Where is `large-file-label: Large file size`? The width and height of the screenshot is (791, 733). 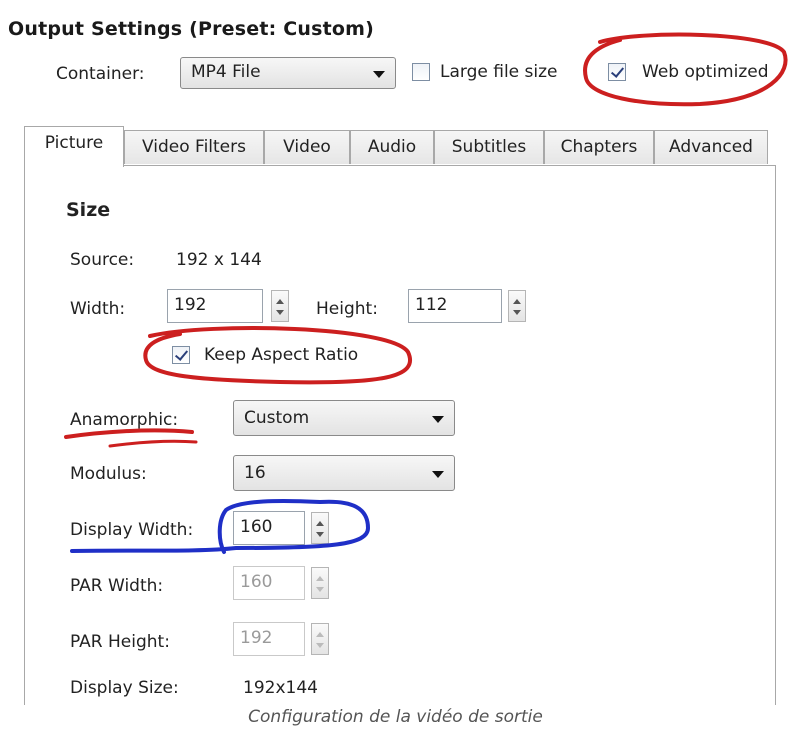 large-file-label: Large file size is located at coordinates (499, 72).